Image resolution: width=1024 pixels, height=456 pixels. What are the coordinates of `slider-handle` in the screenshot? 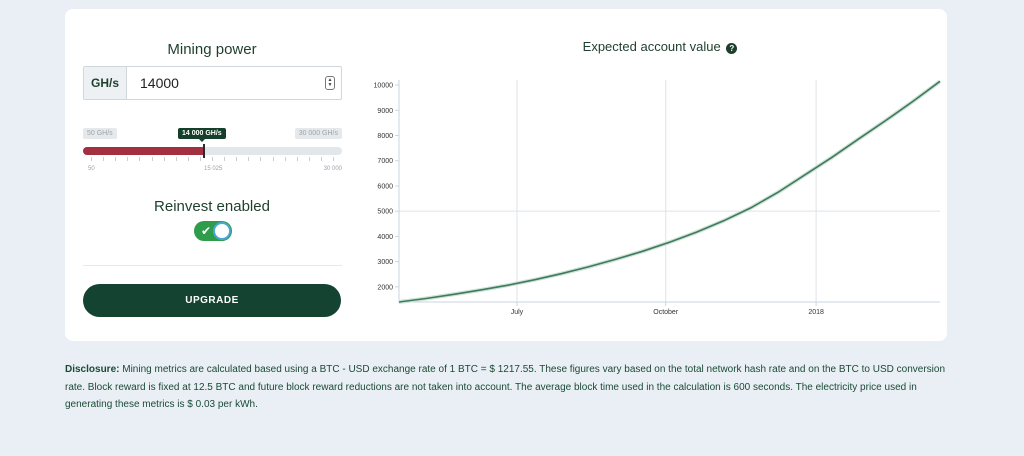 It's located at (203, 151).